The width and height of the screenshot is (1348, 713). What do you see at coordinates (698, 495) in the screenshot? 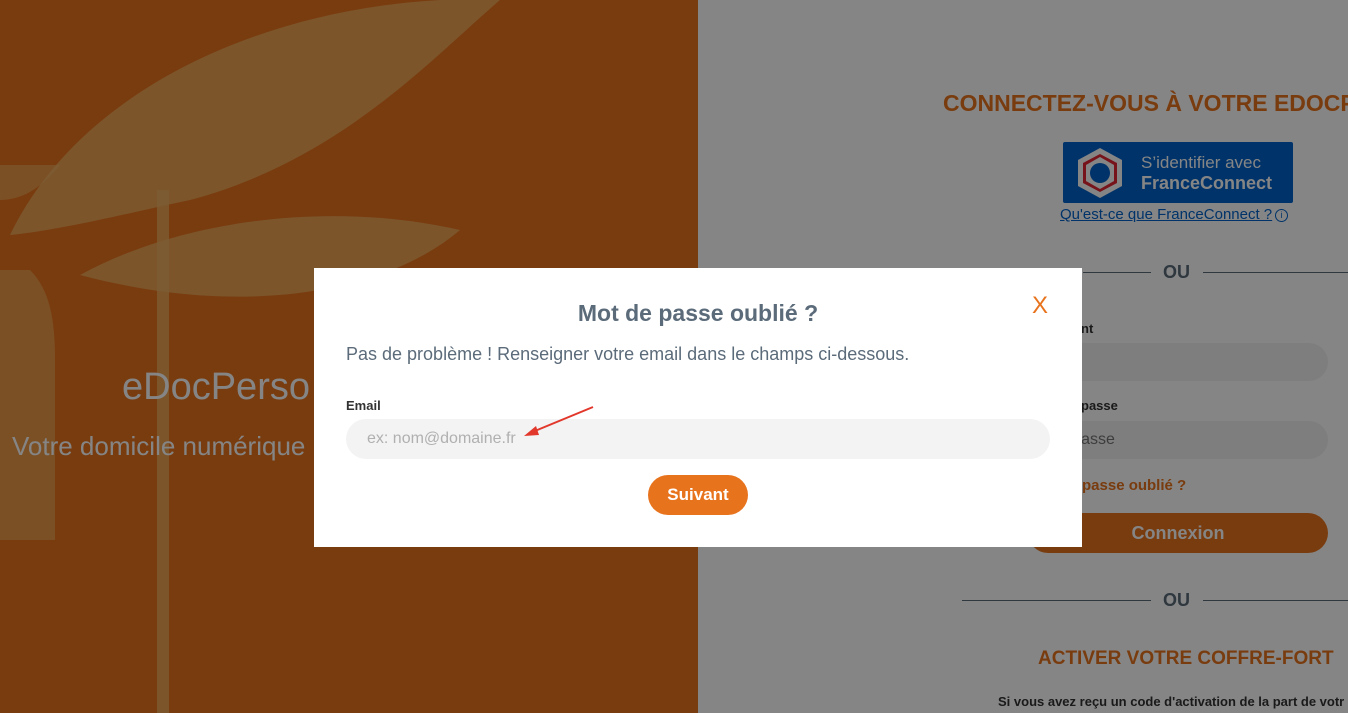
I see `next-button: Suivant` at bounding box center [698, 495].